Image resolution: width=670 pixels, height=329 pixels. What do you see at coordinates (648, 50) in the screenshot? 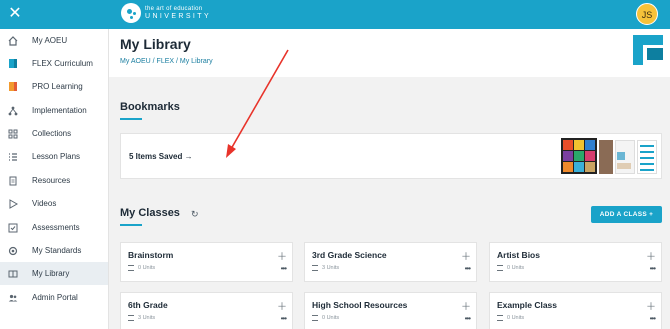
I see `flex-logo` at bounding box center [648, 50].